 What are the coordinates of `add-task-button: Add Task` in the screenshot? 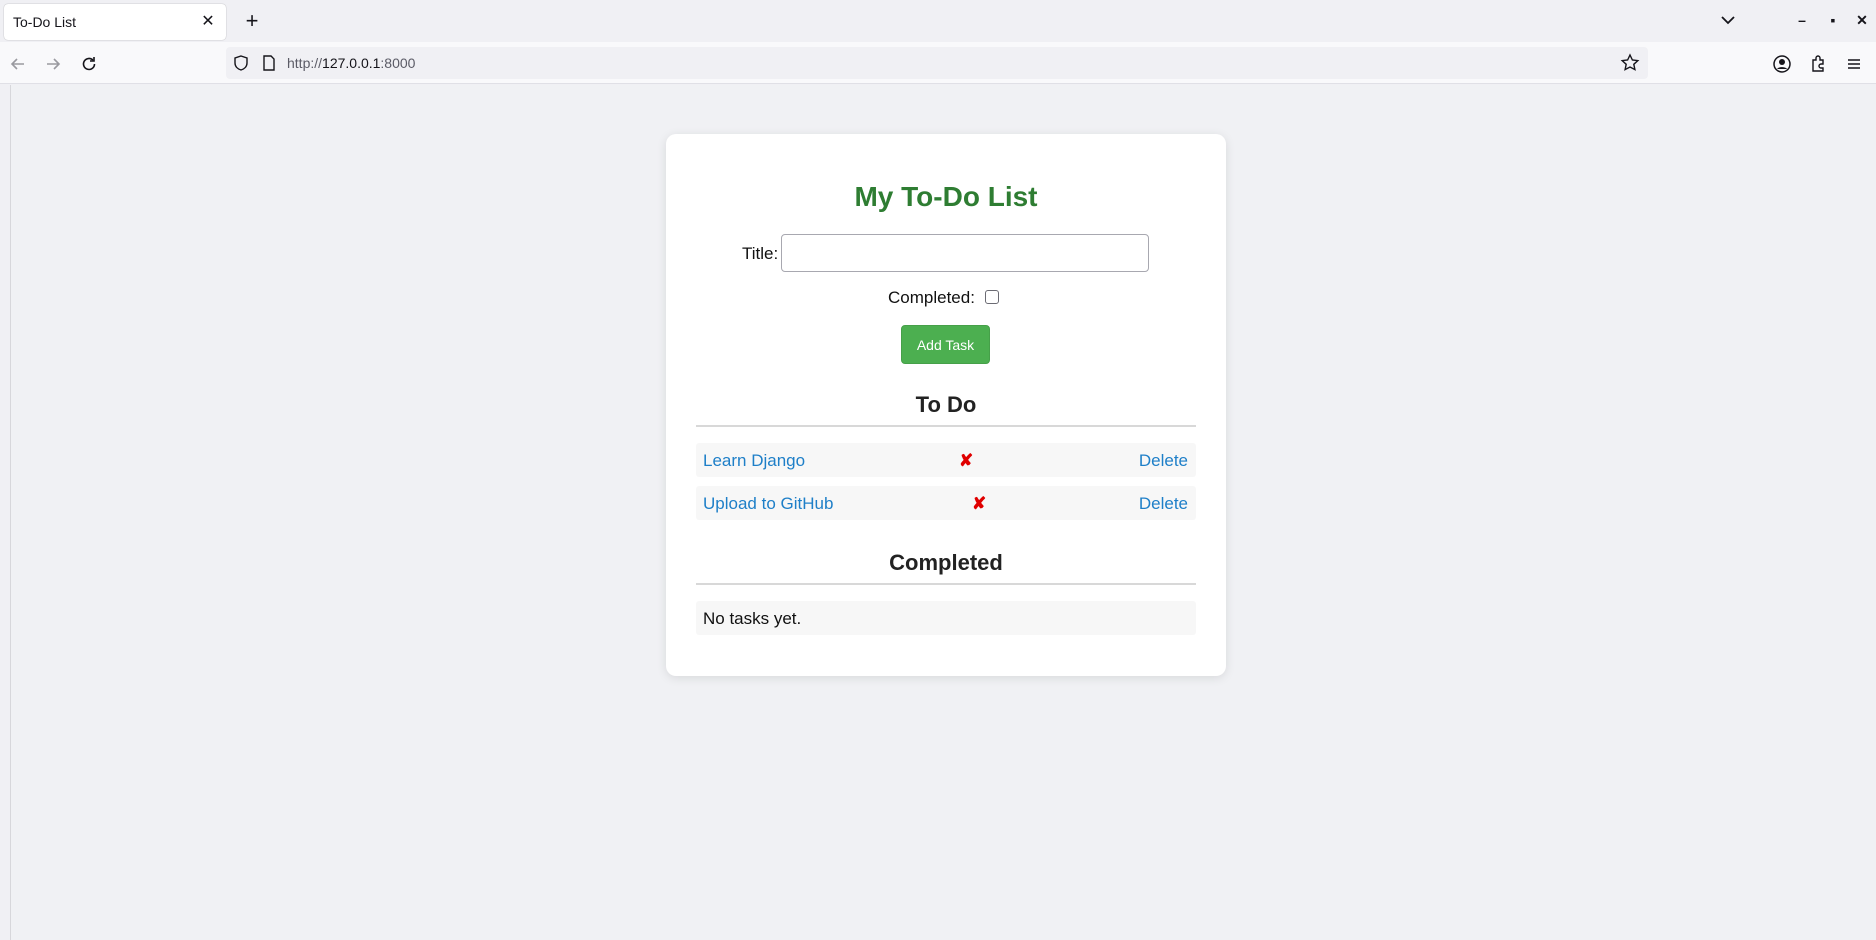 It's located at (945, 344).